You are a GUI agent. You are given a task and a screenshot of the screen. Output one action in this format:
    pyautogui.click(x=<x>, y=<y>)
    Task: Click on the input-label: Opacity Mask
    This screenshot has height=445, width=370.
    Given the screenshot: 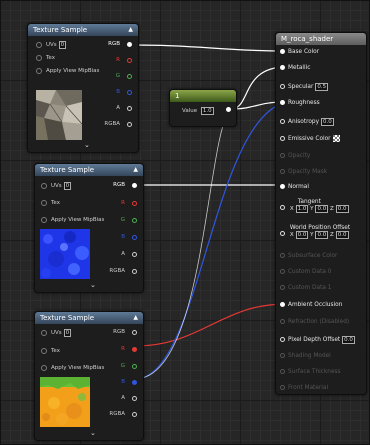 What is the action you would take?
    pyautogui.click(x=308, y=172)
    